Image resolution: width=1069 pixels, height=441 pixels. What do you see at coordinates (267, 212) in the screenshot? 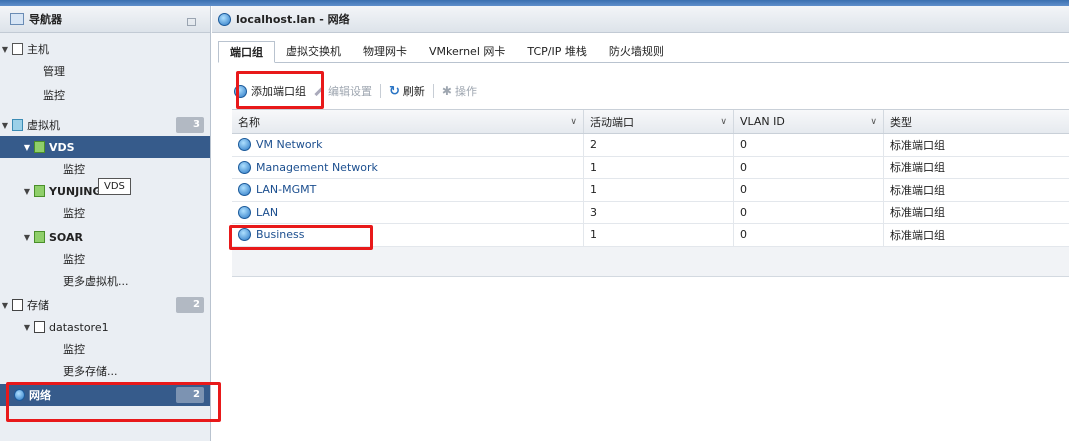
I see `cell-name: LAN` at bounding box center [267, 212].